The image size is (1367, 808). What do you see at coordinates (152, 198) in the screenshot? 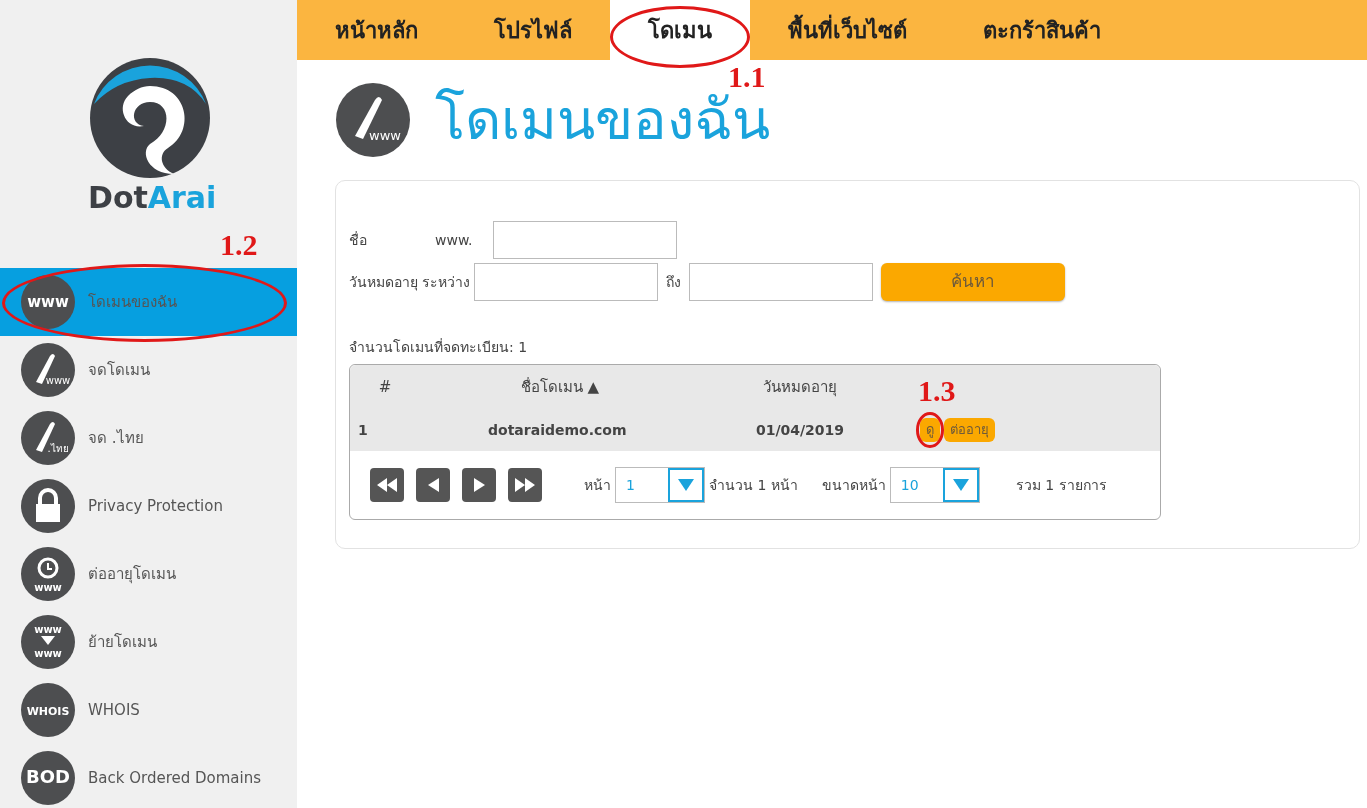
I see `logo-text: DotArai` at bounding box center [152, 198].